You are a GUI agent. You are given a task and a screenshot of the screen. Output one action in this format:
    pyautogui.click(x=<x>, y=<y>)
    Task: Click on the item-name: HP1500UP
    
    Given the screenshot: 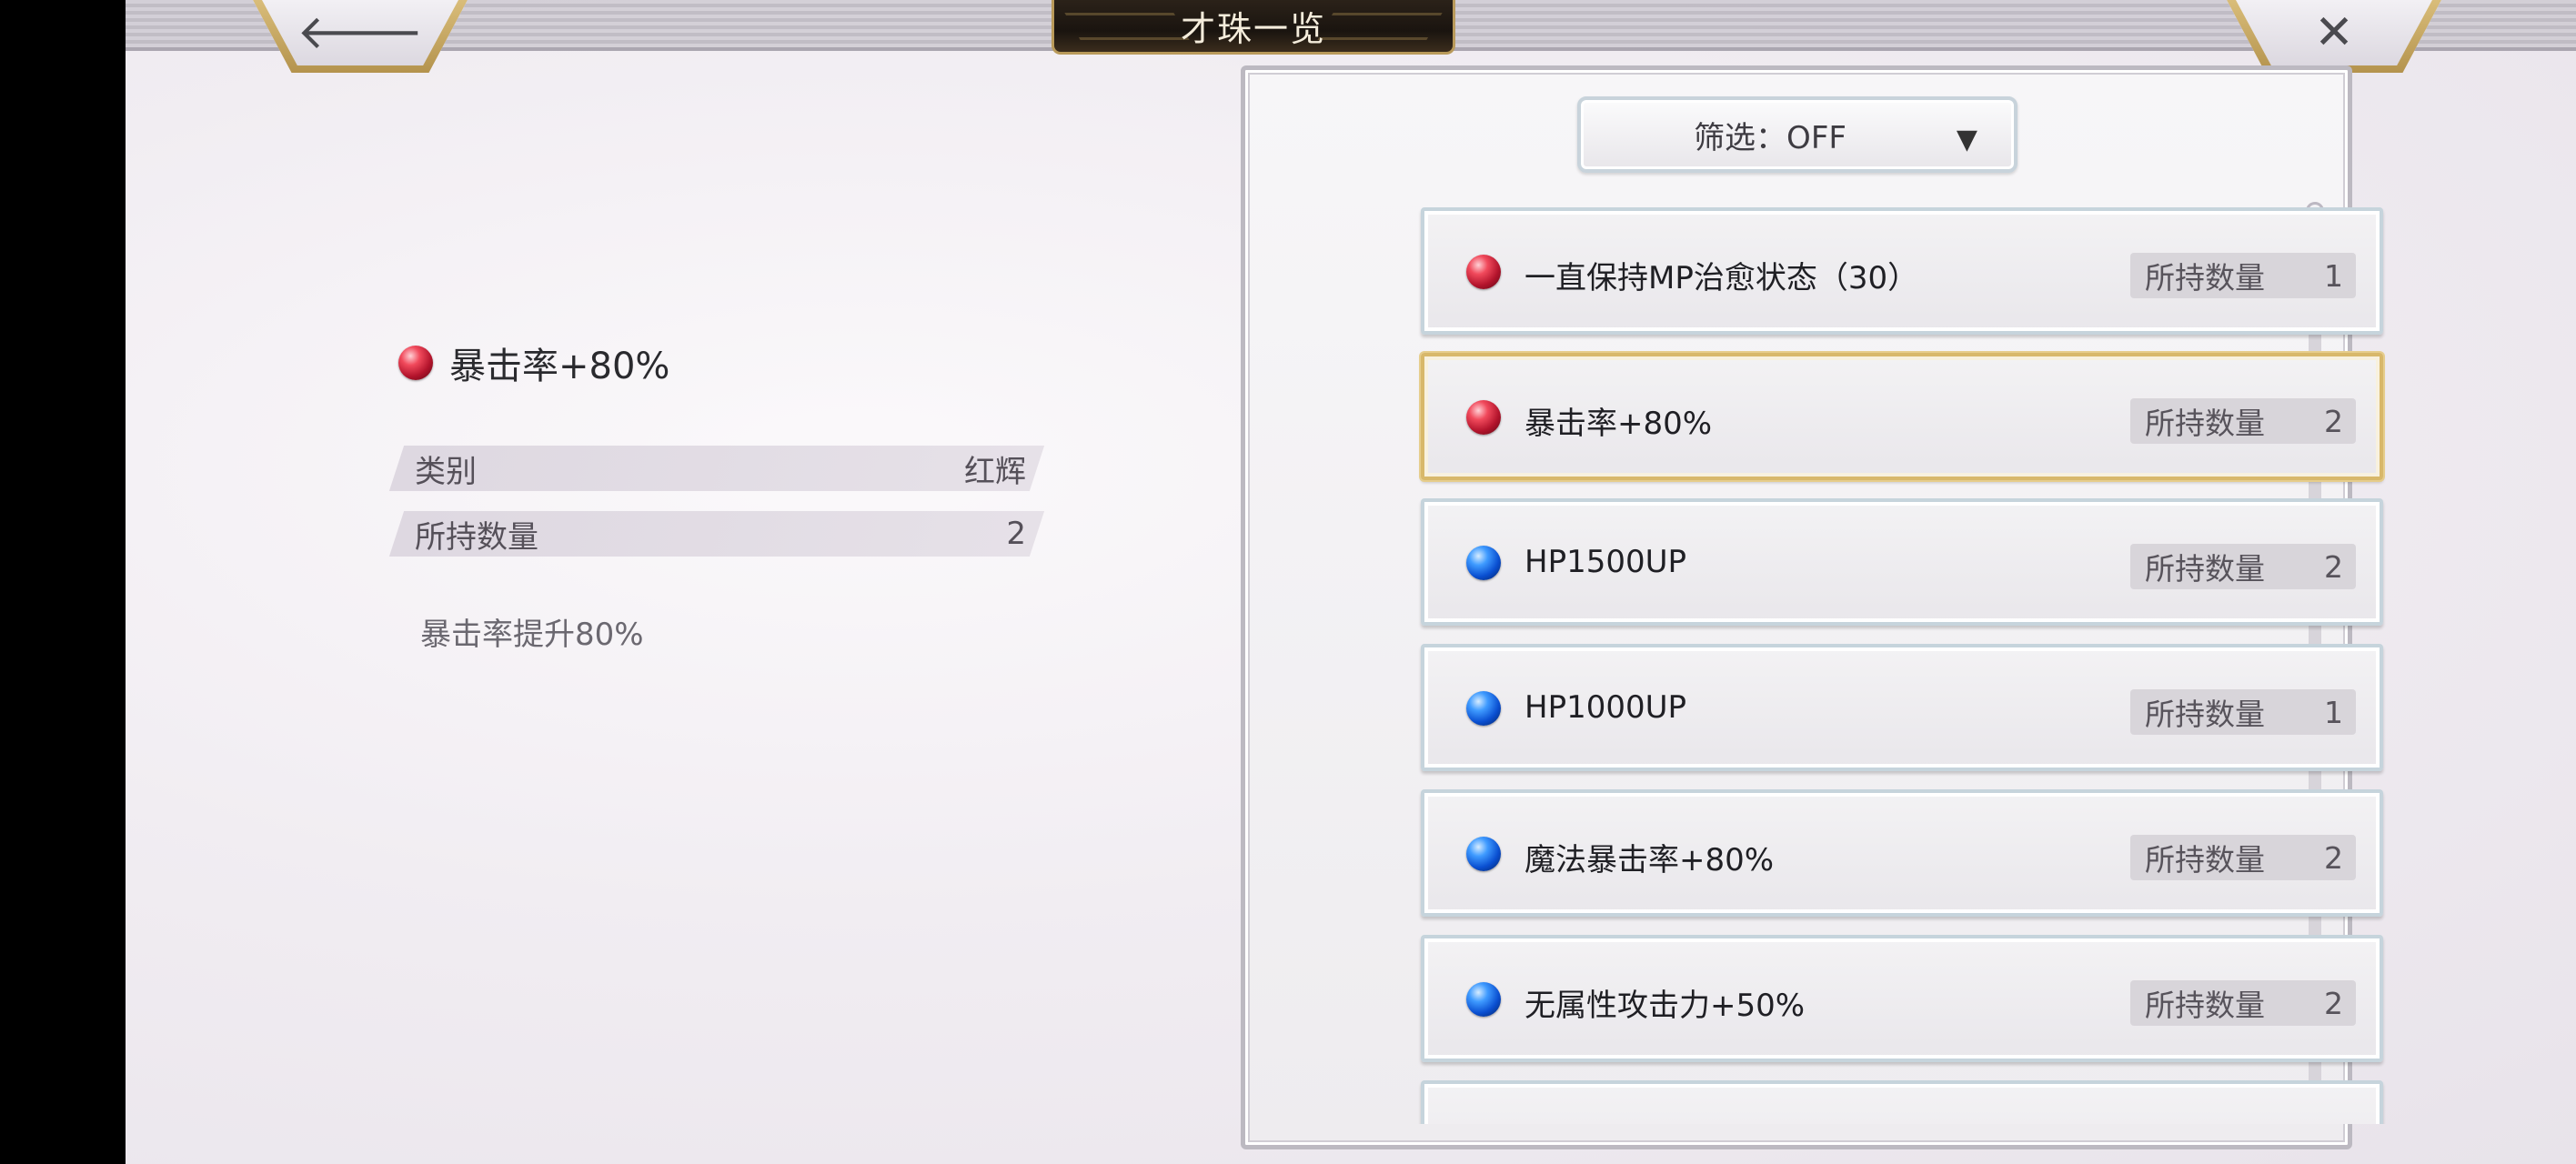 What is the action you would take?
    pyautogui.click(x=1605, y=562)
    